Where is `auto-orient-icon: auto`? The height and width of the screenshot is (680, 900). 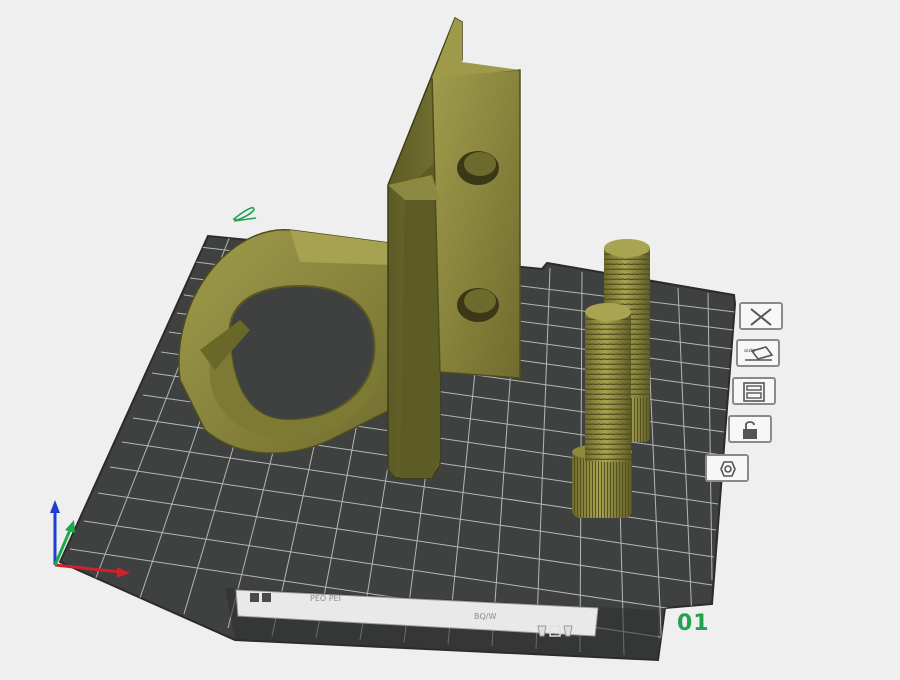
auto-orient-icon: auto is located at coordinates (759, 353).